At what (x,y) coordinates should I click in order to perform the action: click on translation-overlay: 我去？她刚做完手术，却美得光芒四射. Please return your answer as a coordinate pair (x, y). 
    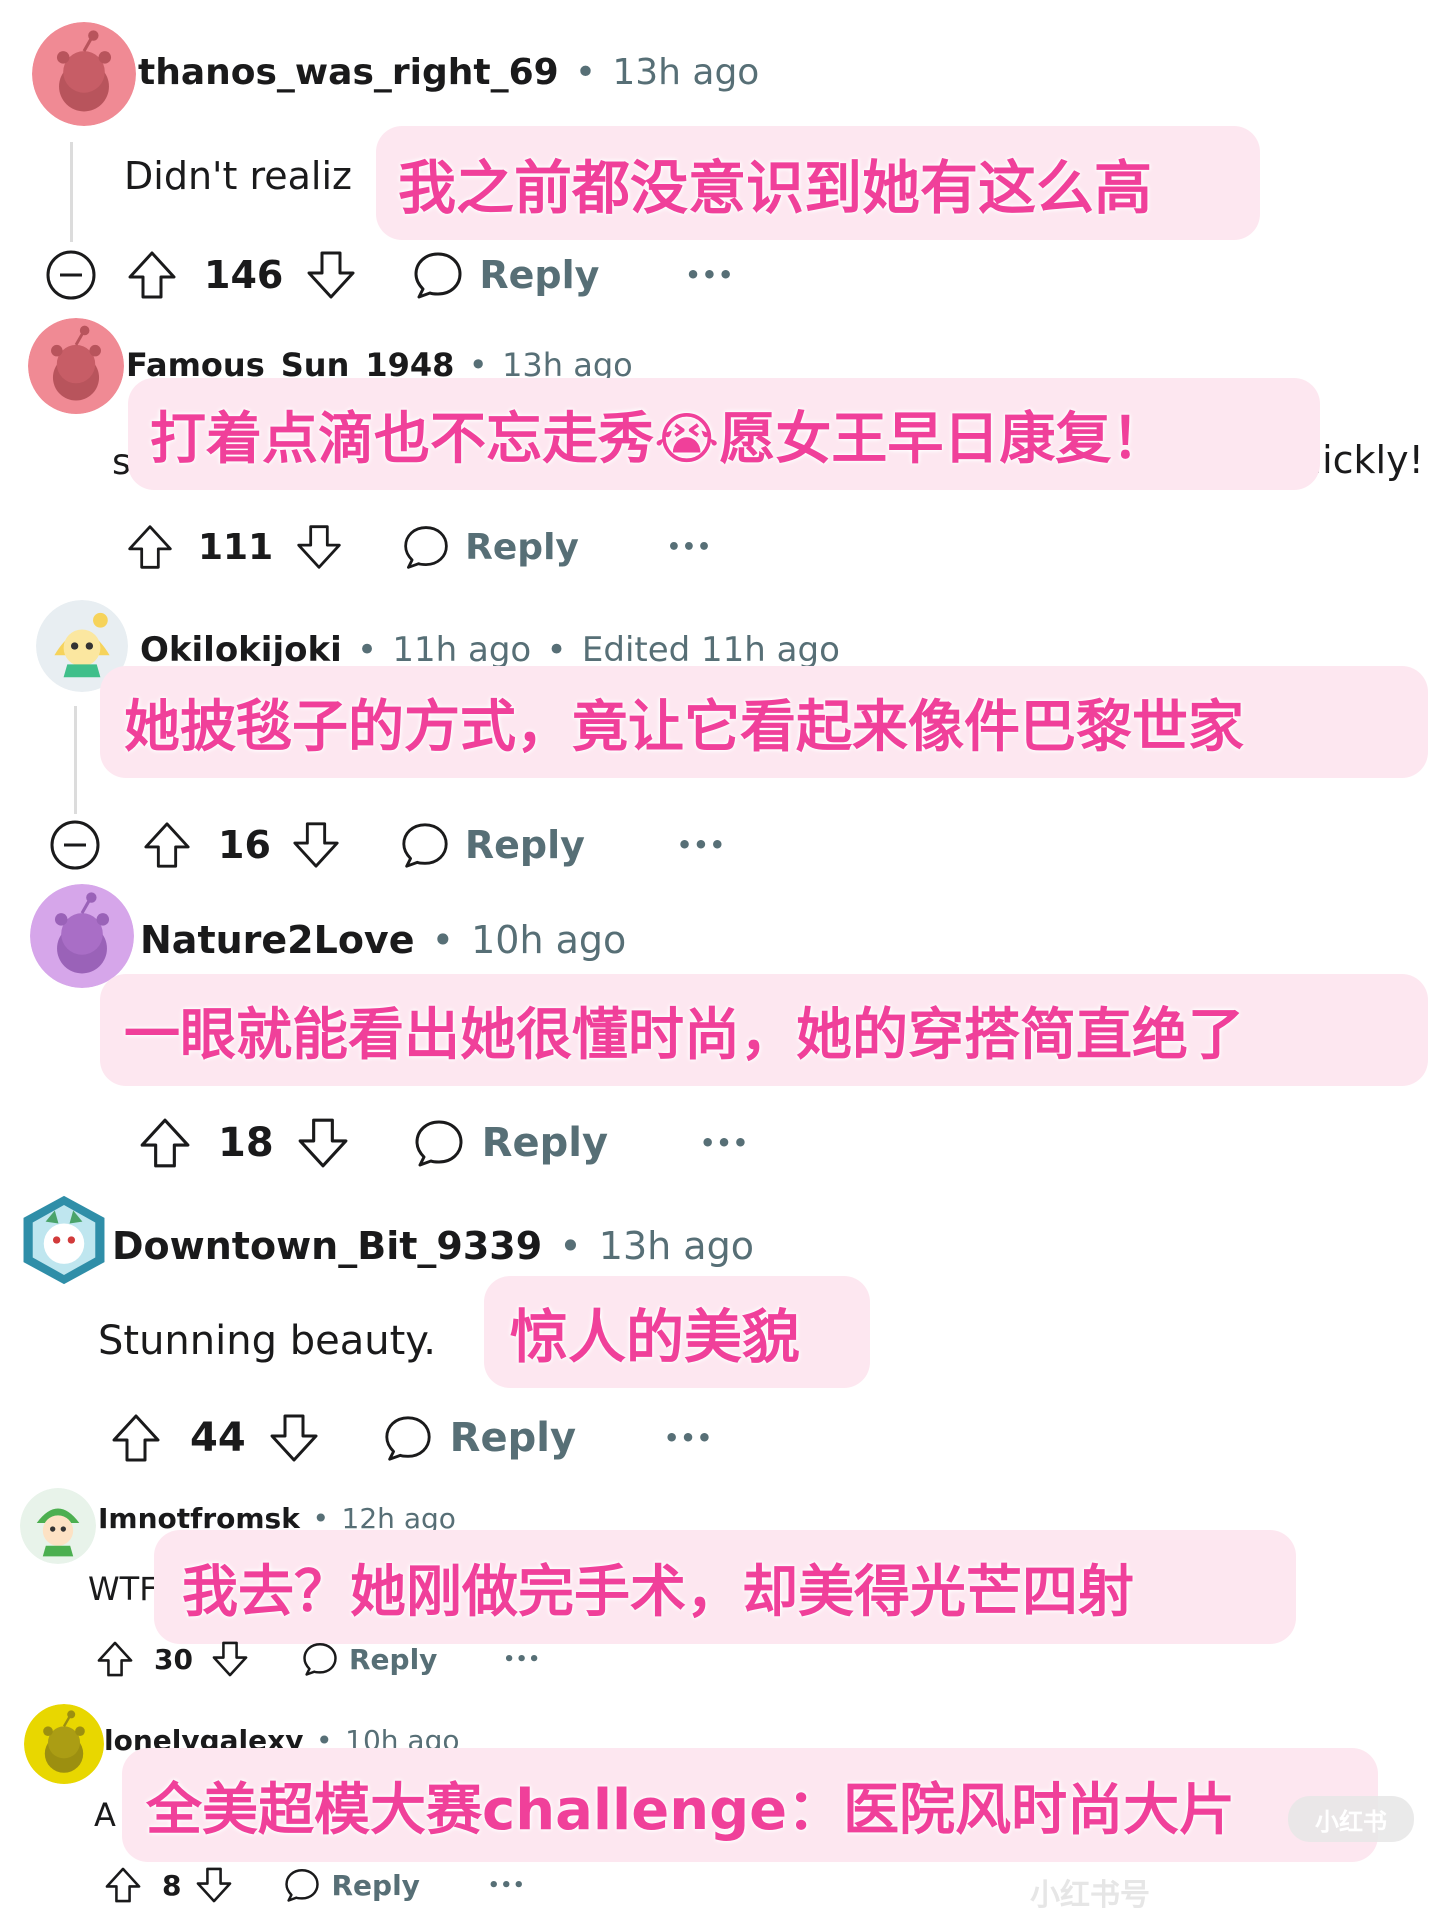
    Looking at the image, I should click on (725, 1587).